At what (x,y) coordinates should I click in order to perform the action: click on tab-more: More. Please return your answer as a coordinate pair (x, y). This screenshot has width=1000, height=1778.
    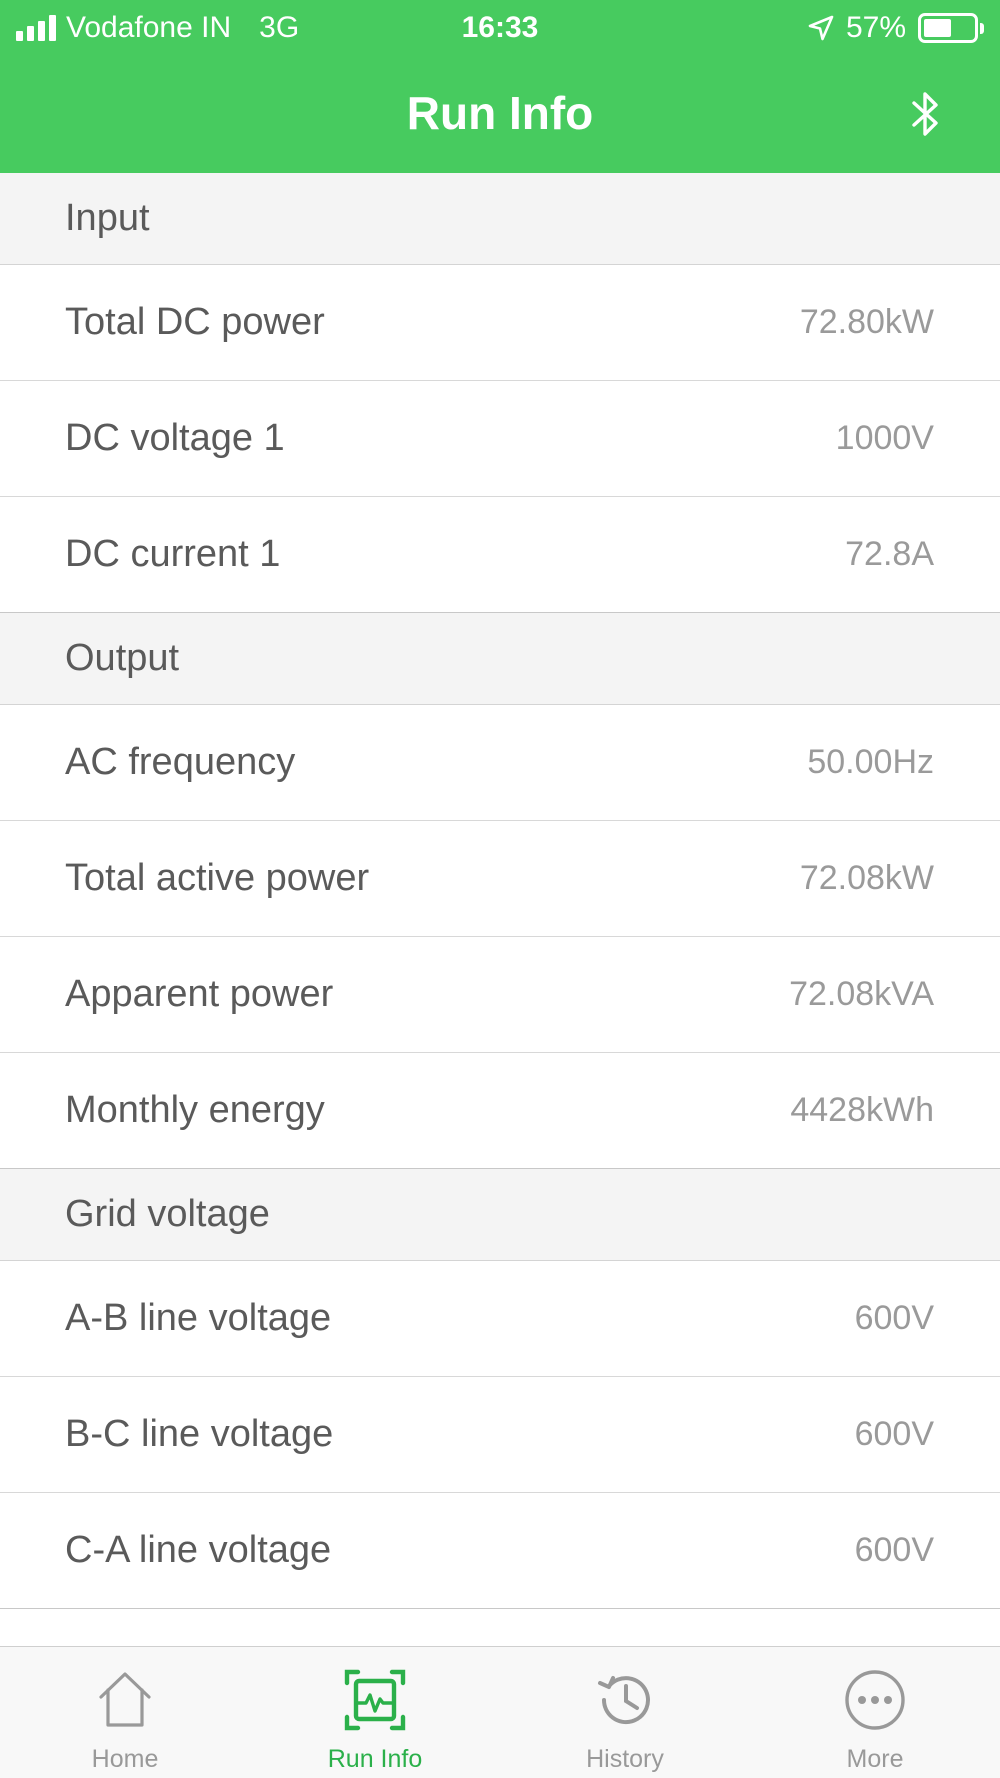
    Looking at the image, I should click on (875, 1712).